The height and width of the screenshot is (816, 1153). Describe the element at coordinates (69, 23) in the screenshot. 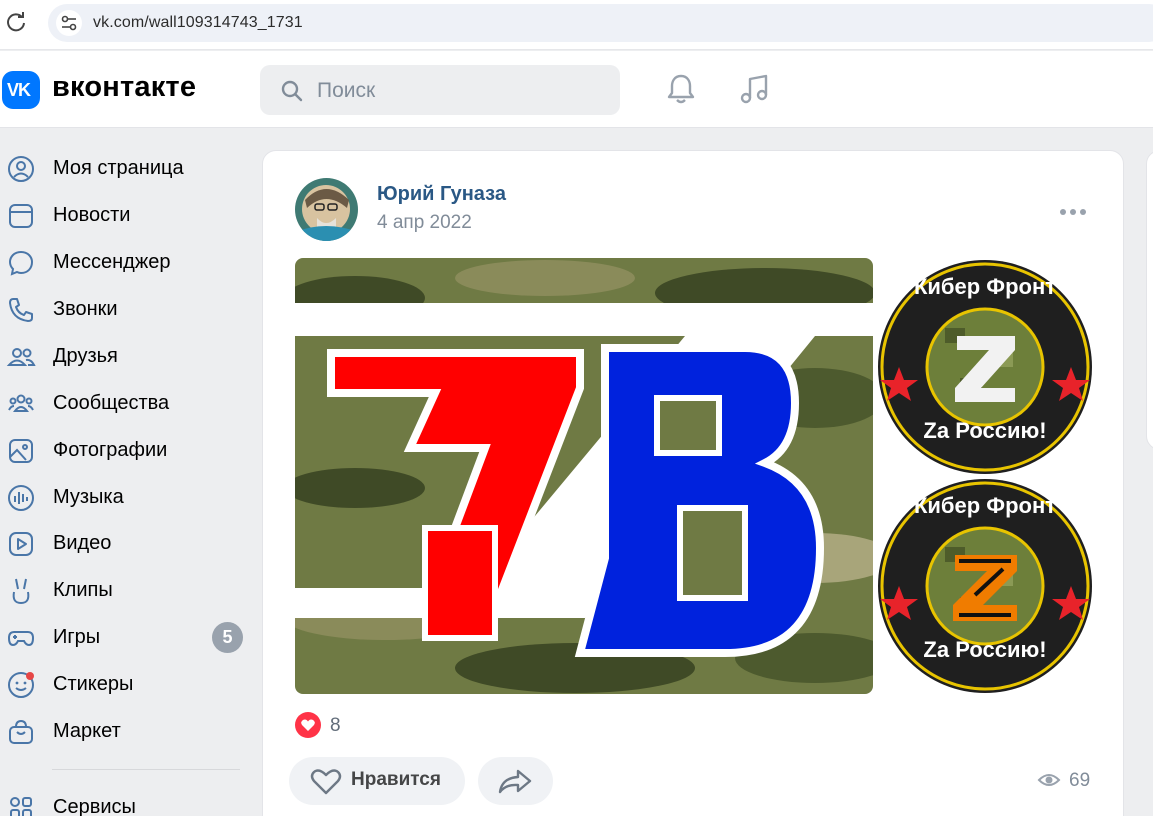

I see `site-info-icon` at that location.